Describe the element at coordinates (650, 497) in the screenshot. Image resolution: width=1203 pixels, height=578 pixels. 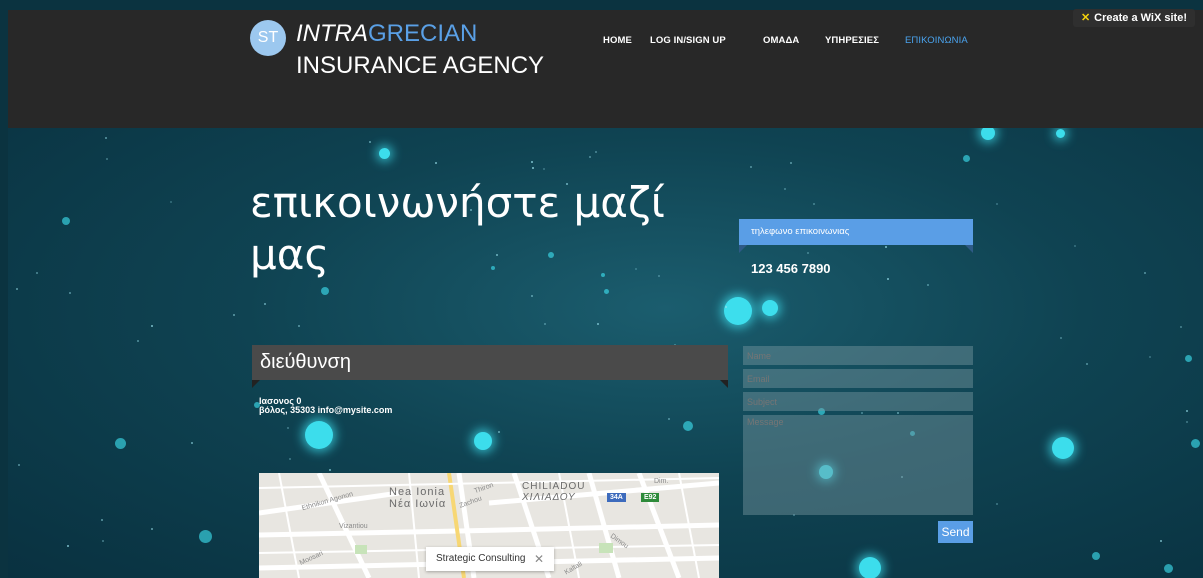
I see `road-shield-e92: E92` at that location.